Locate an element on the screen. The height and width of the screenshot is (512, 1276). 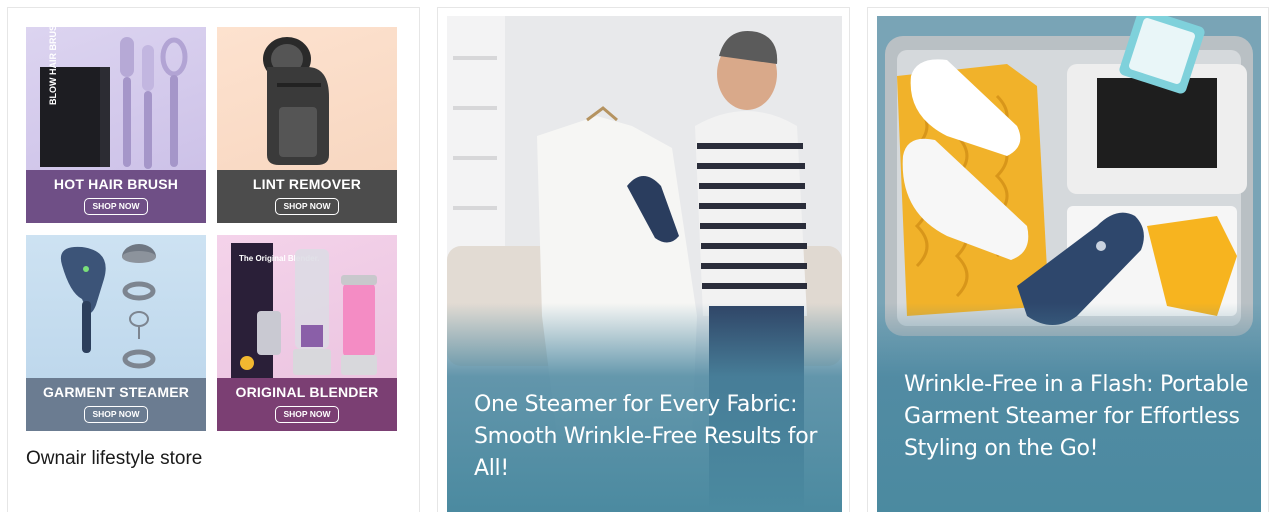
tile-title: GARMENT STEAMER is located at coordinates (116, 392).